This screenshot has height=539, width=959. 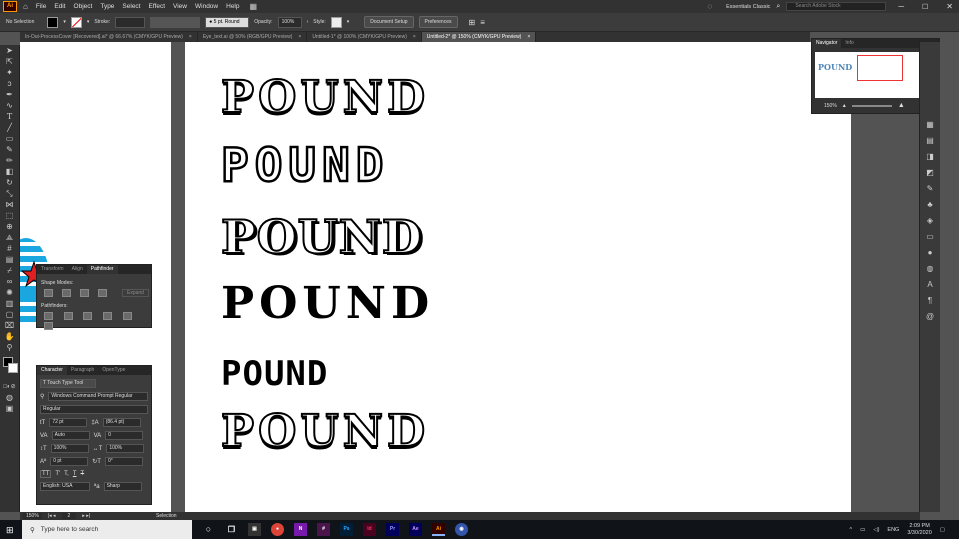 I want to click on perspective-grid-tool-icon: ⟁, so click(x=10, y=238).